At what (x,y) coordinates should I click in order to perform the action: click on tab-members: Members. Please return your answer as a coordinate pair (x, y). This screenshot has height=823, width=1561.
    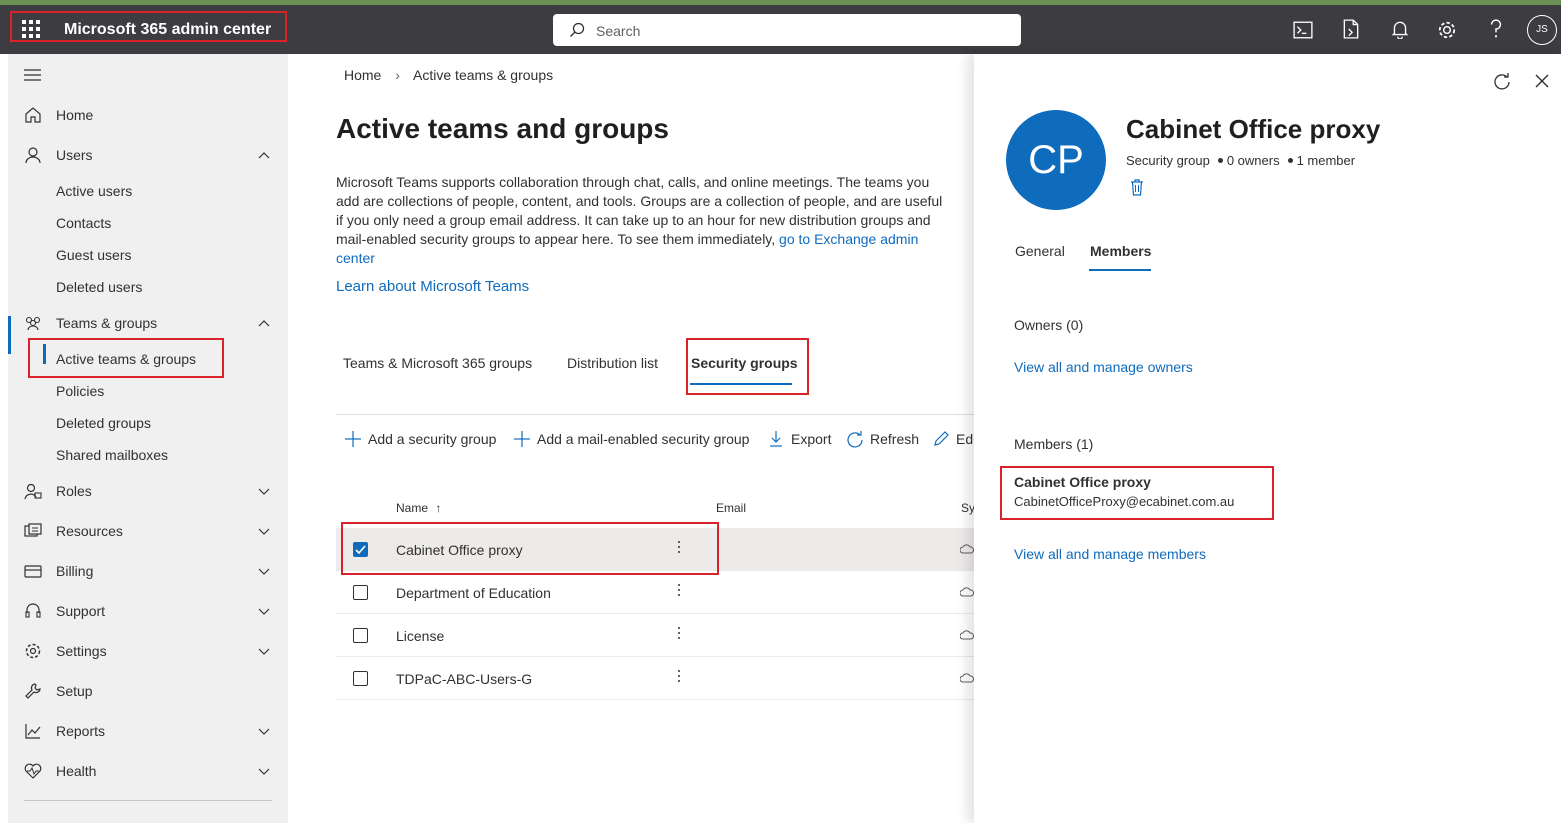
    Looking at the image, I should click on (1120, 251).